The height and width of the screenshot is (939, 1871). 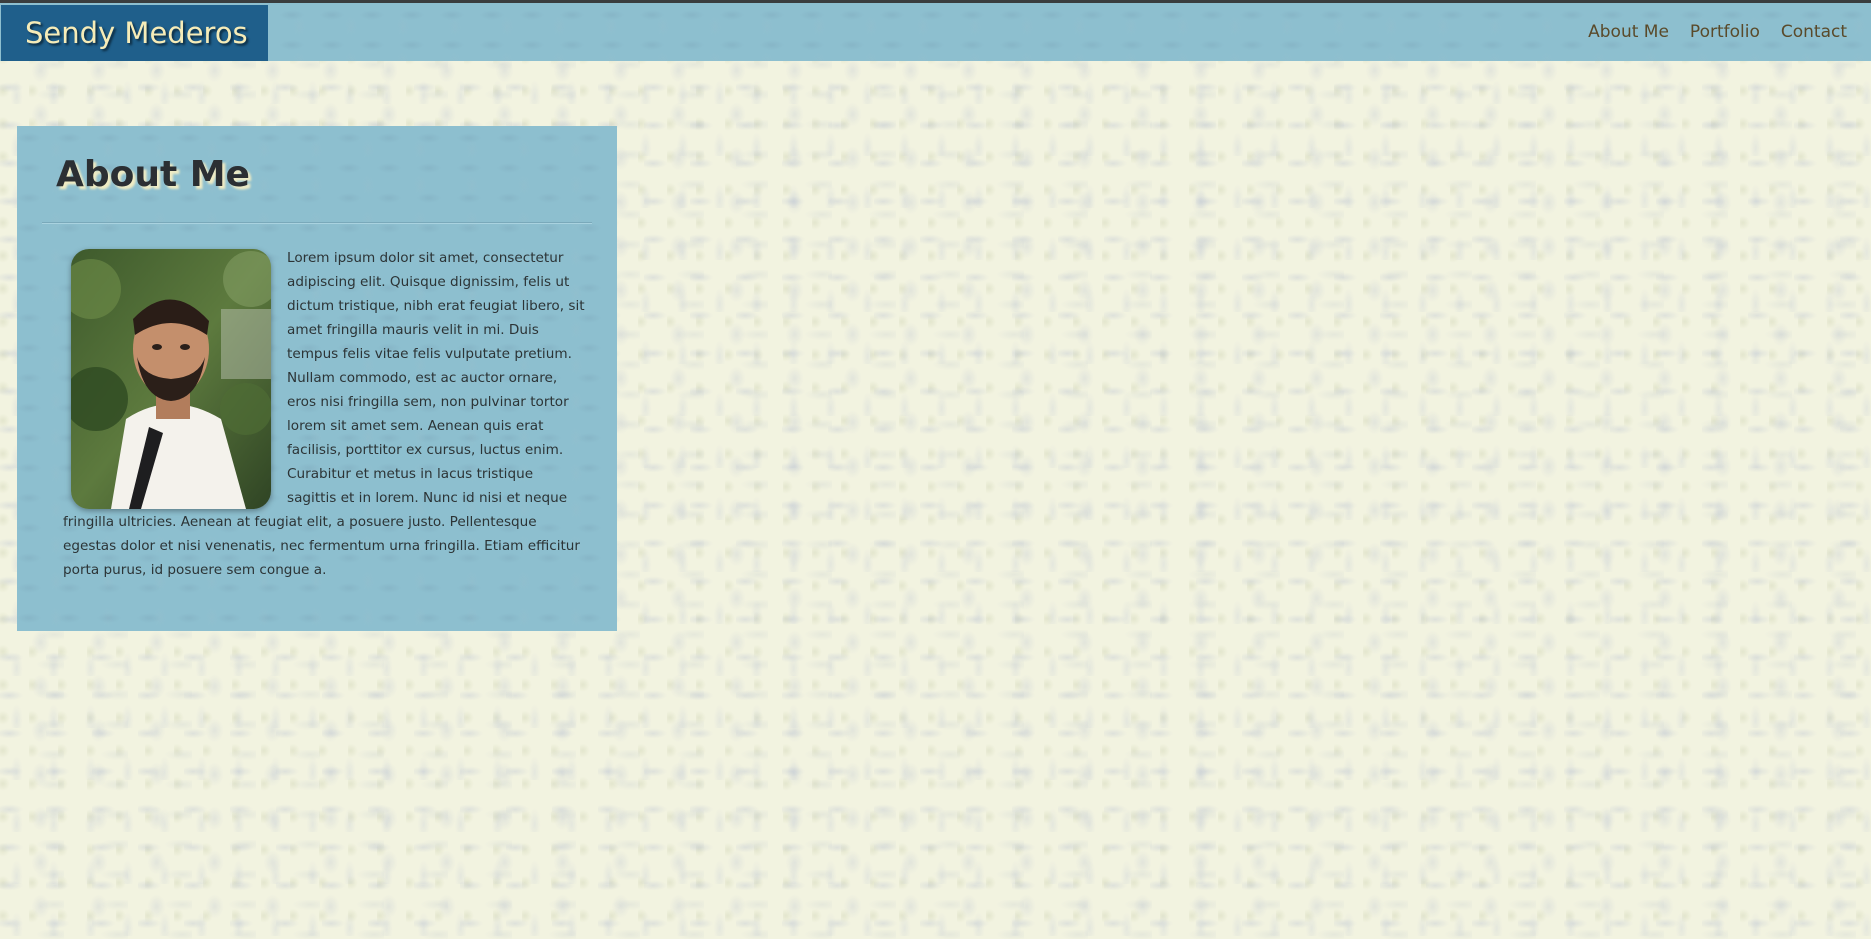 I want to click on navbar: Sendy Mederos About Me Portfolio Contact, so click(x=935, y=32).